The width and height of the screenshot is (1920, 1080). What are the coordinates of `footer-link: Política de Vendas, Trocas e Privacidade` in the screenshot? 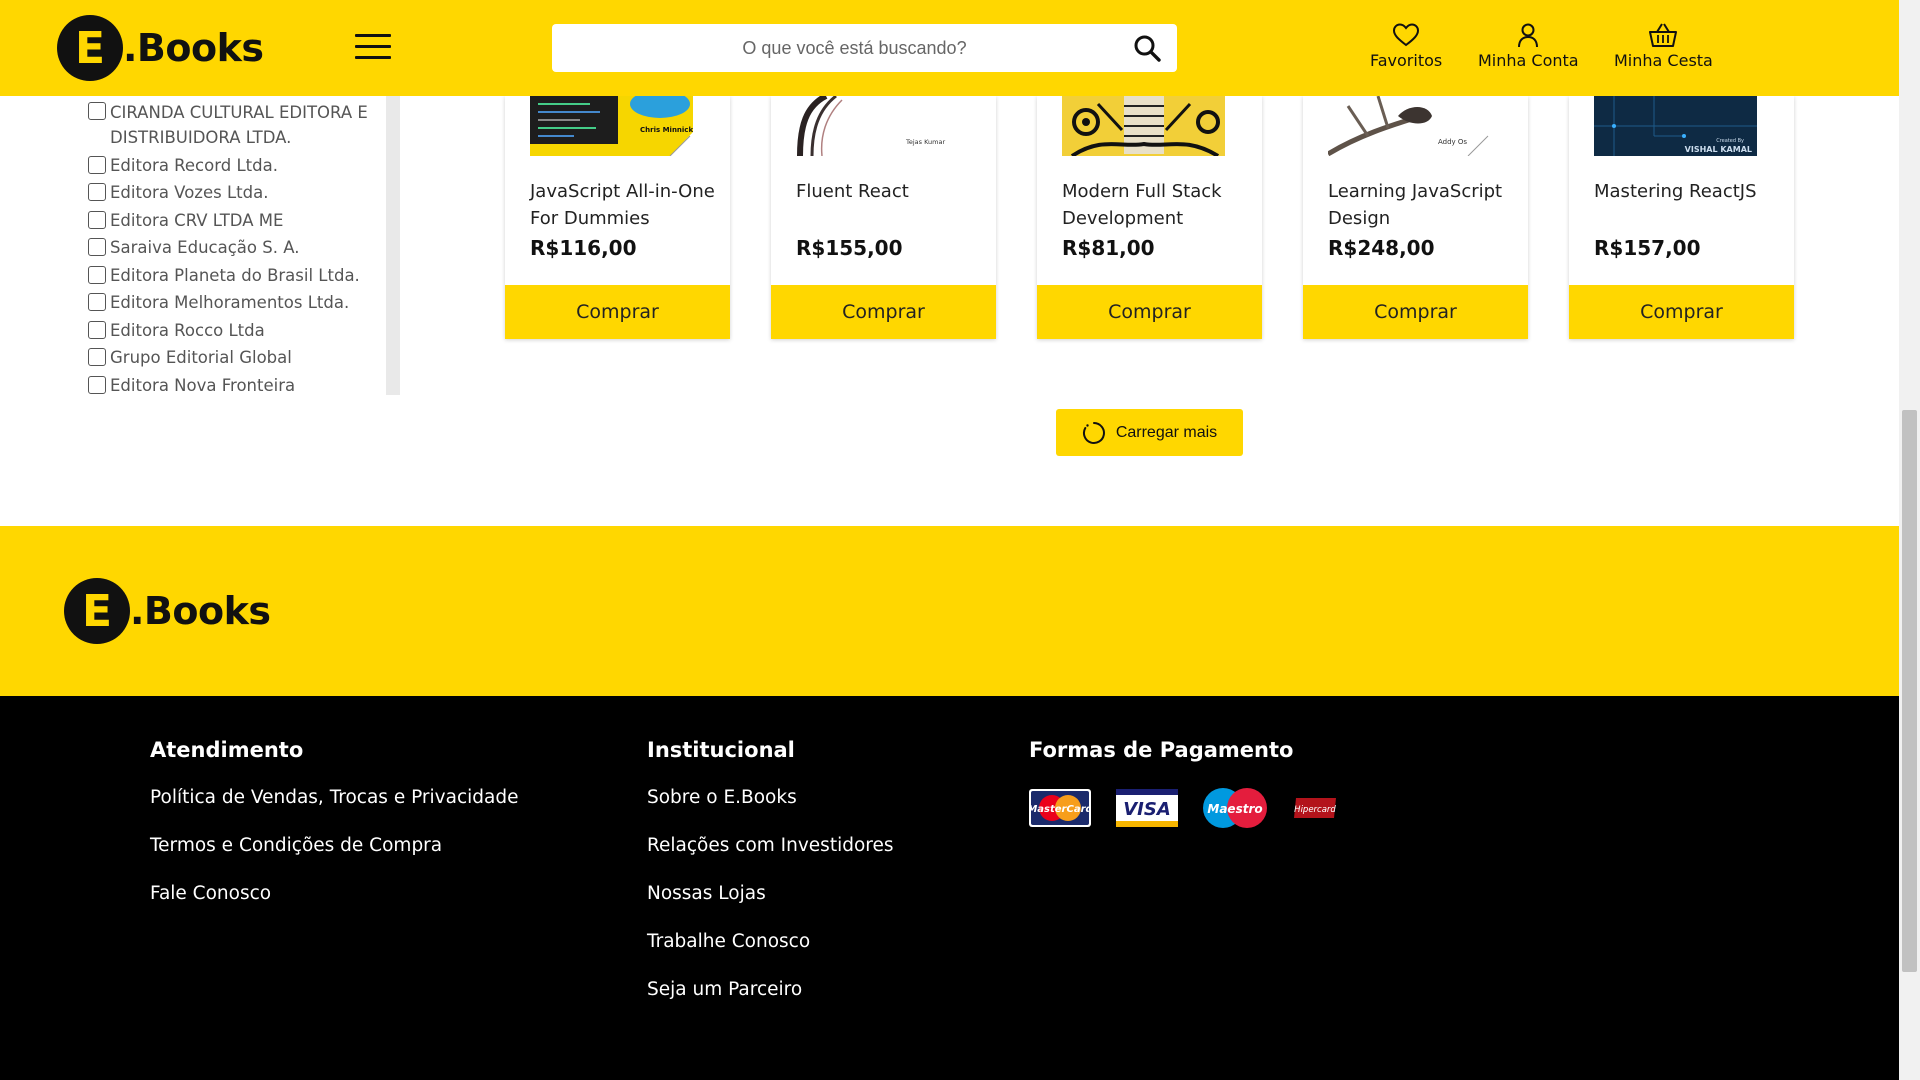 It's located at (334, 797).